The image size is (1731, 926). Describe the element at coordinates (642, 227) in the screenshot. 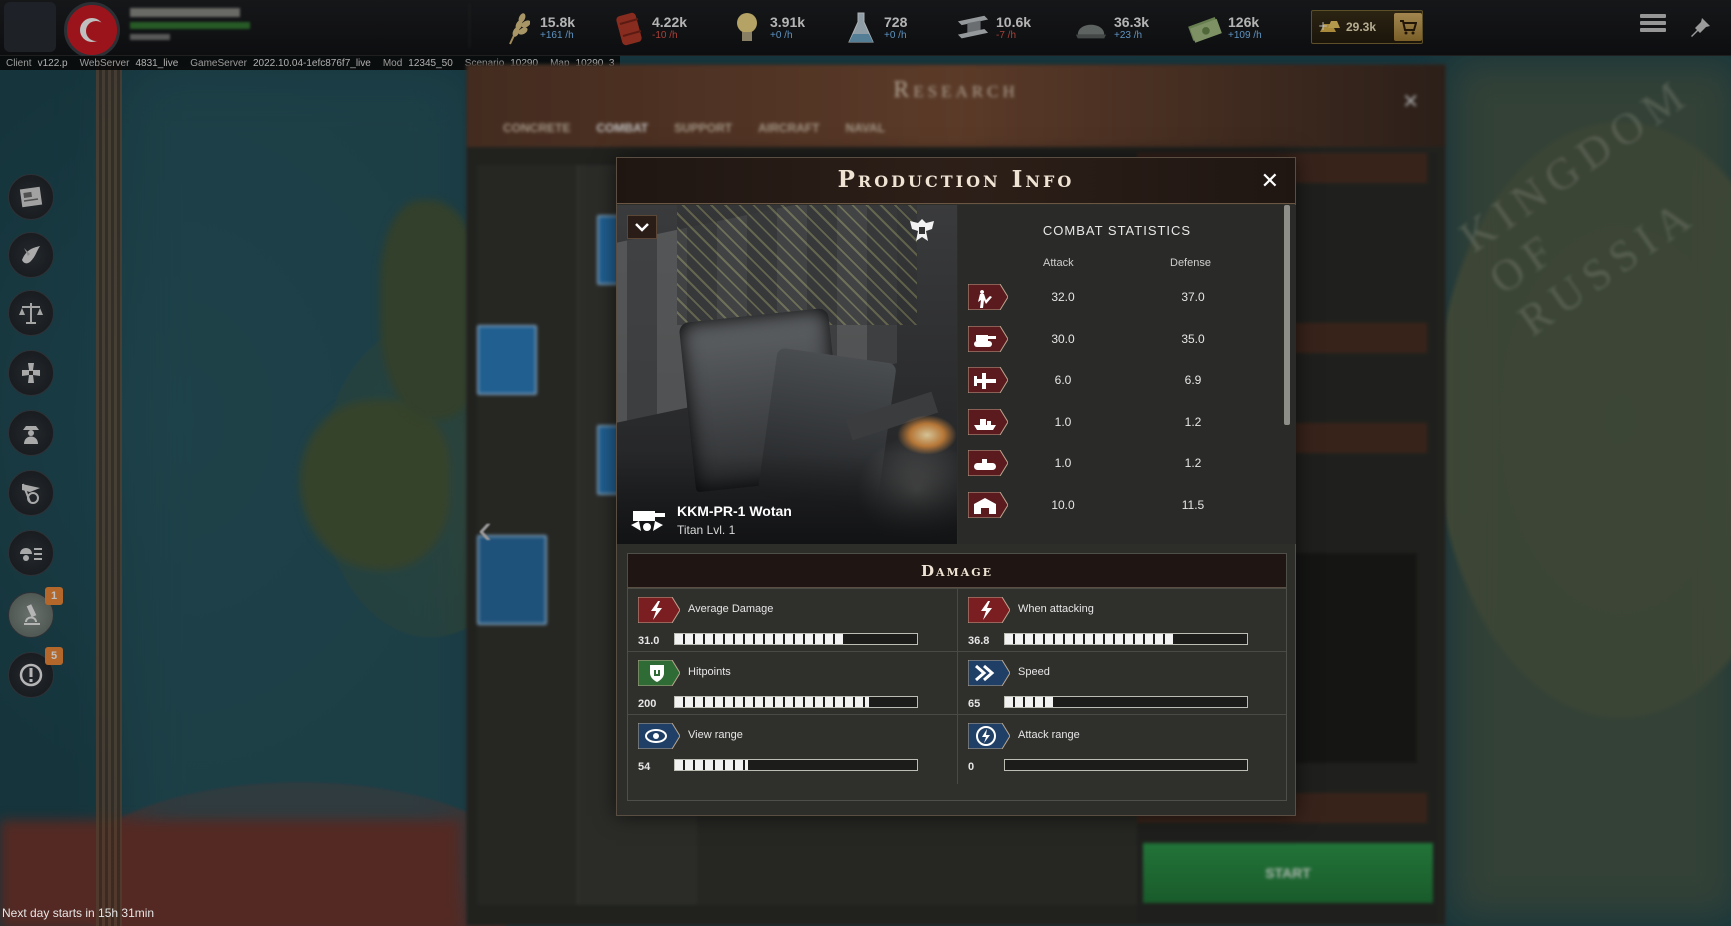

I see `chevron-down-icon` at that location.